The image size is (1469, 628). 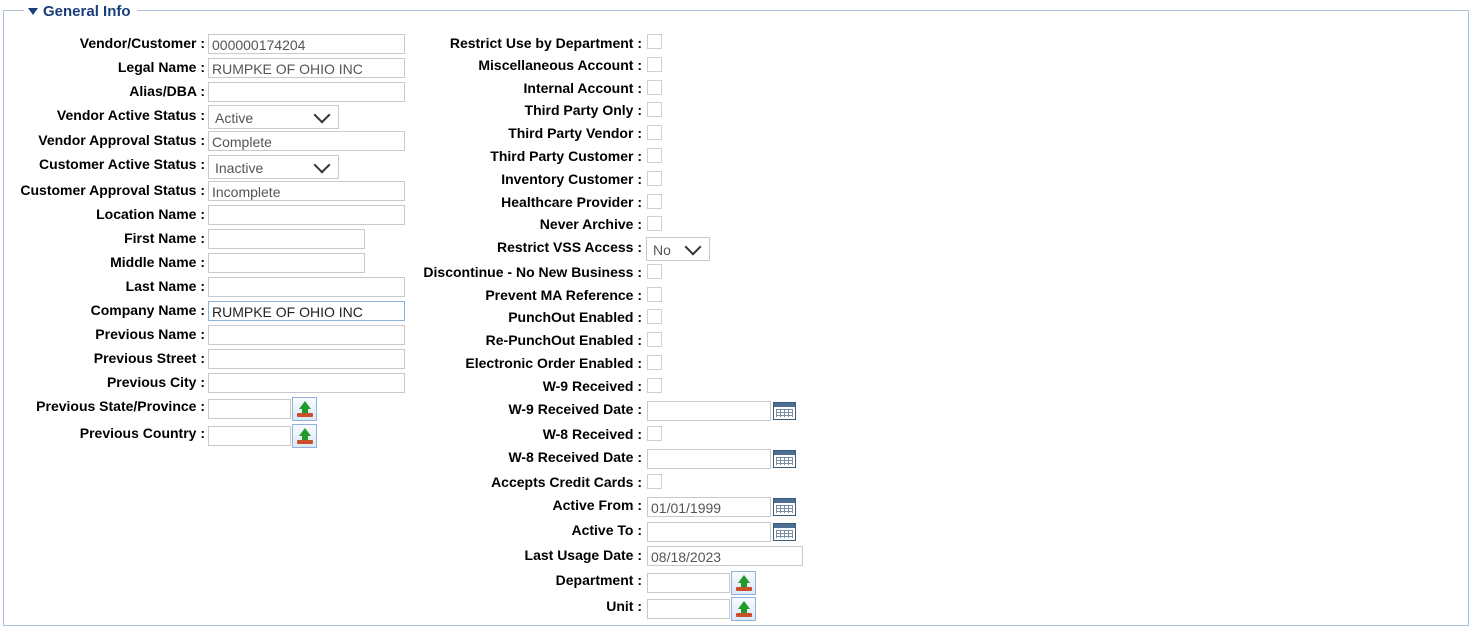 What do you see at coordinates (583, 110) in the screenshot?
I see `third-party-only-label: Third Party Only :` at bounding box center [583, 110].